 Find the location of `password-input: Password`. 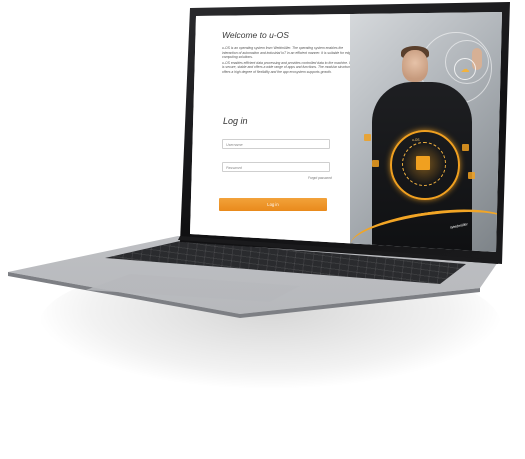

password-input: Password is located at coordinates (276, 167).